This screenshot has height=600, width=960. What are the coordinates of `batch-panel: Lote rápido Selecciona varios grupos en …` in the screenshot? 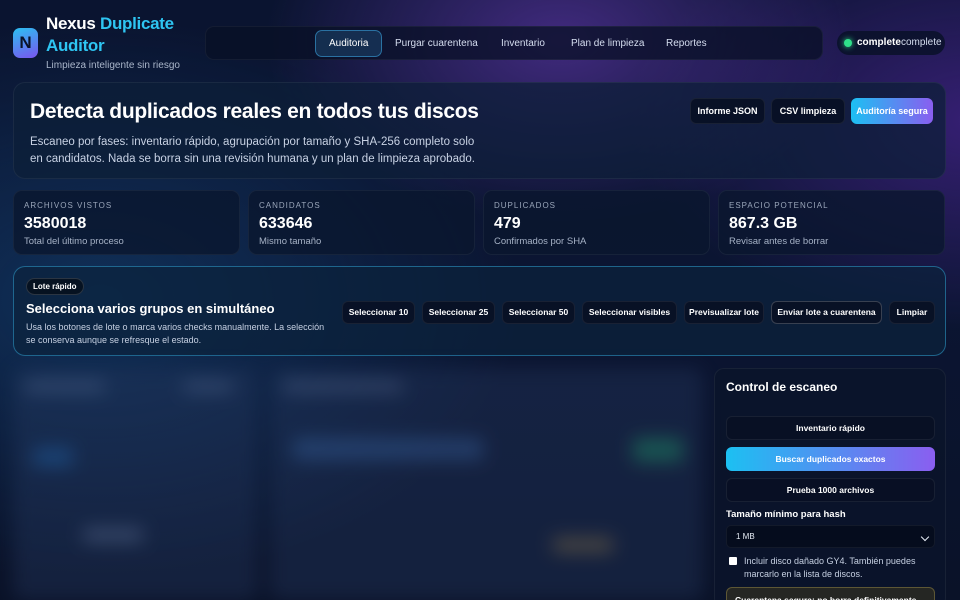 It's located at (479, 311).